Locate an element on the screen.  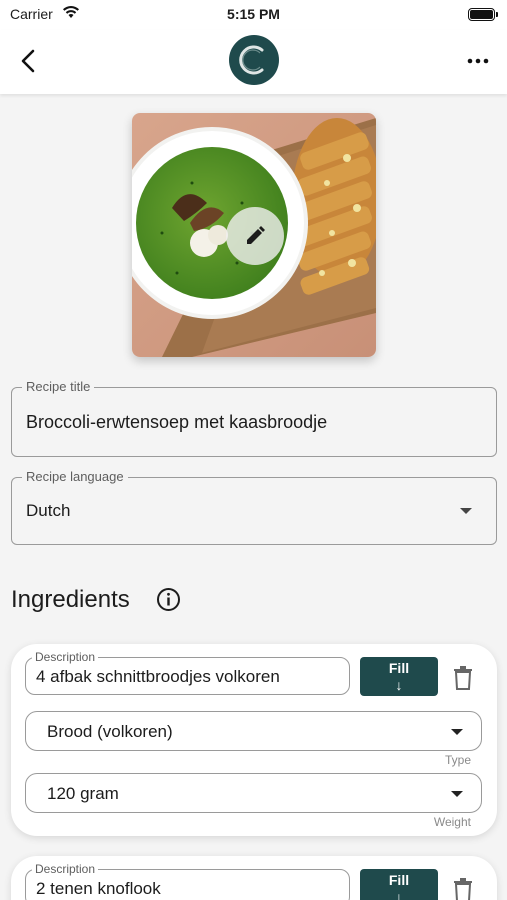
type-value: Brood (volkoren) is located at coordinates (110, 731).